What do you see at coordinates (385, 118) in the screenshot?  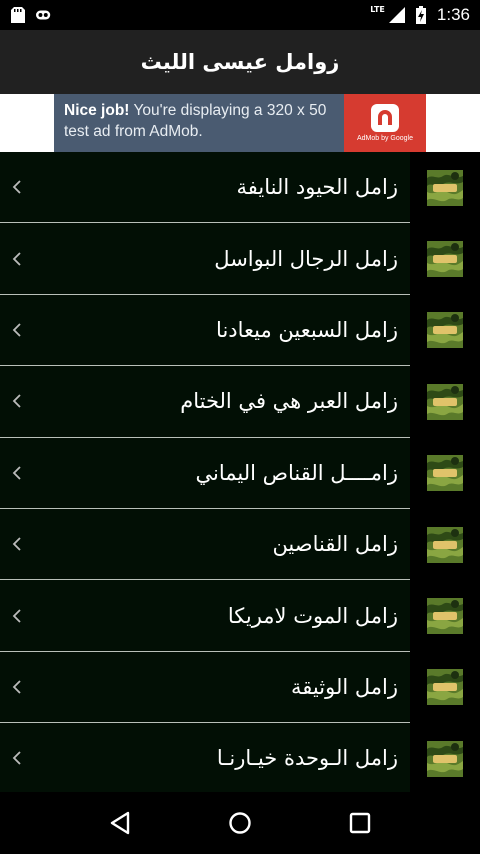 I see `admob-logo-icon` at bounding box center [385, 118].